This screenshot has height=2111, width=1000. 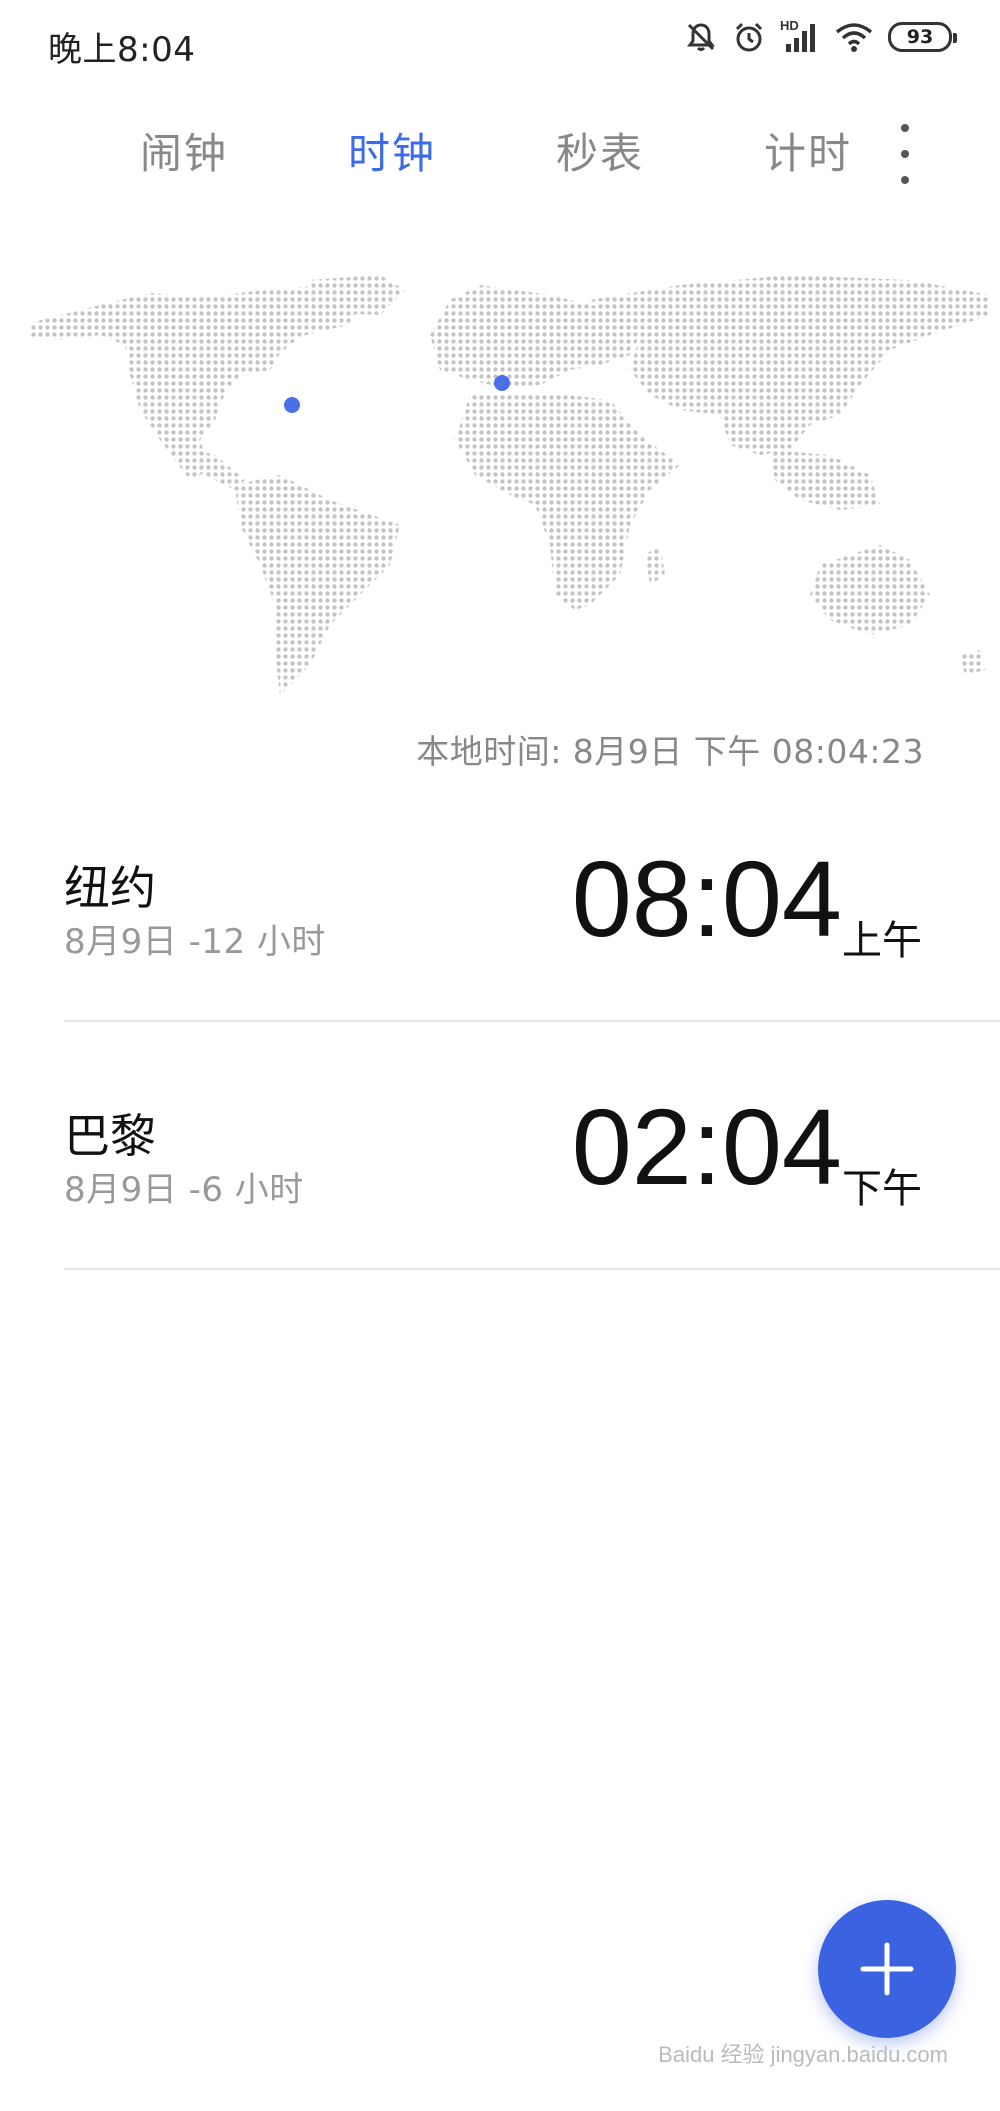 What do you see at coordinates (701, 37) in the screenshot?
I see `mute-icon` at bounding box center [701, 37].